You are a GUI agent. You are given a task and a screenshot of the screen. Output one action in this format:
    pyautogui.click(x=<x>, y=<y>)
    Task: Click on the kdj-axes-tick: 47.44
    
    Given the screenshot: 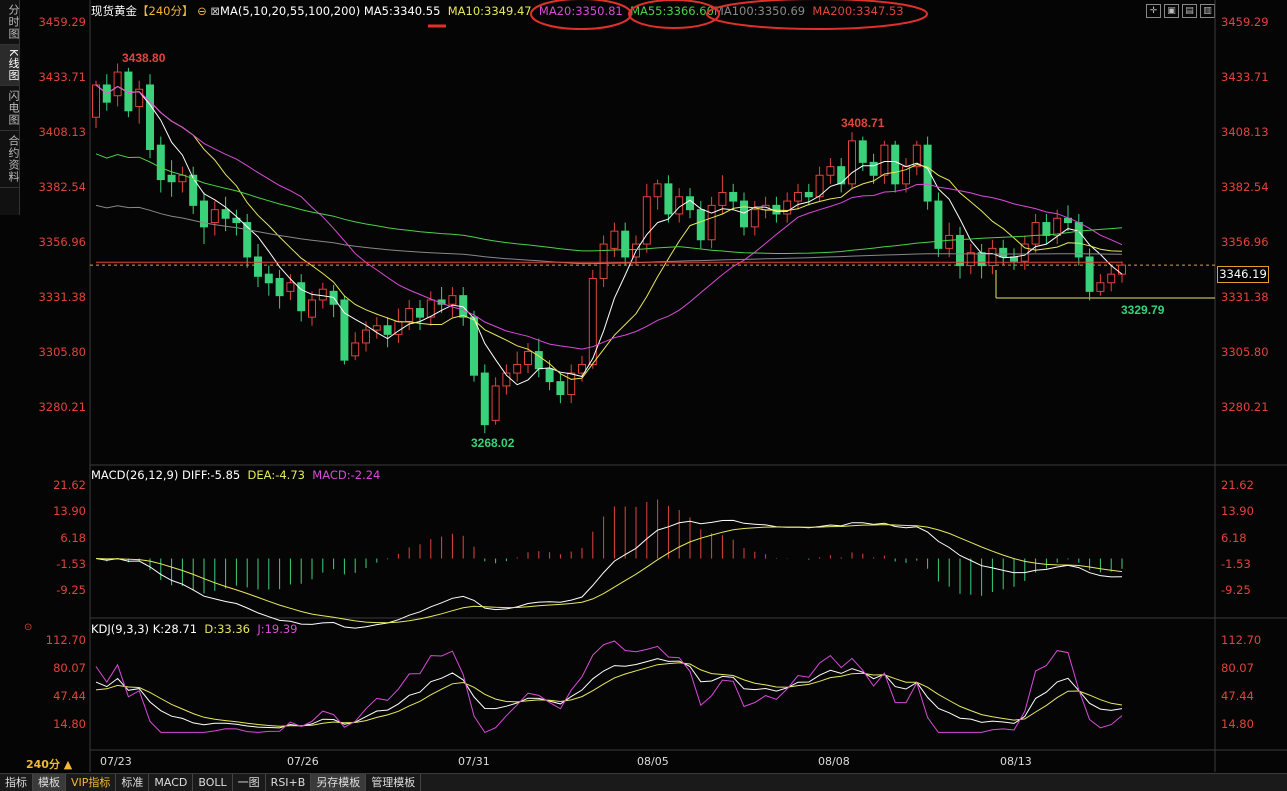 What is the action you would take?
    pyautogui.click(x=1237, y=695)
    